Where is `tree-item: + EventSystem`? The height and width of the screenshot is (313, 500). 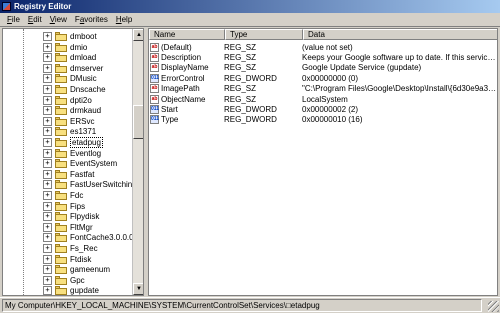
tree-item: + EventSystem is located at coordinates (60, 163).